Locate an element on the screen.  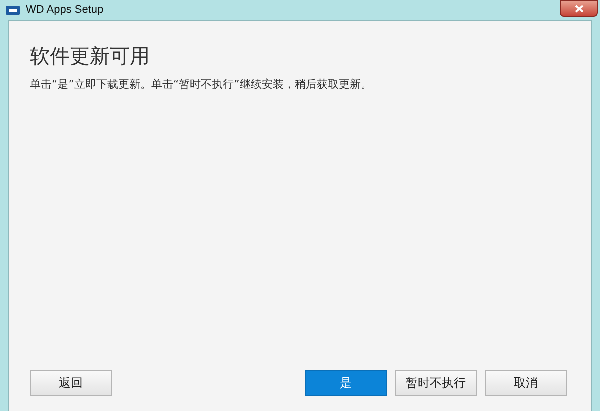
close-button is located at coordinates (579, 8).